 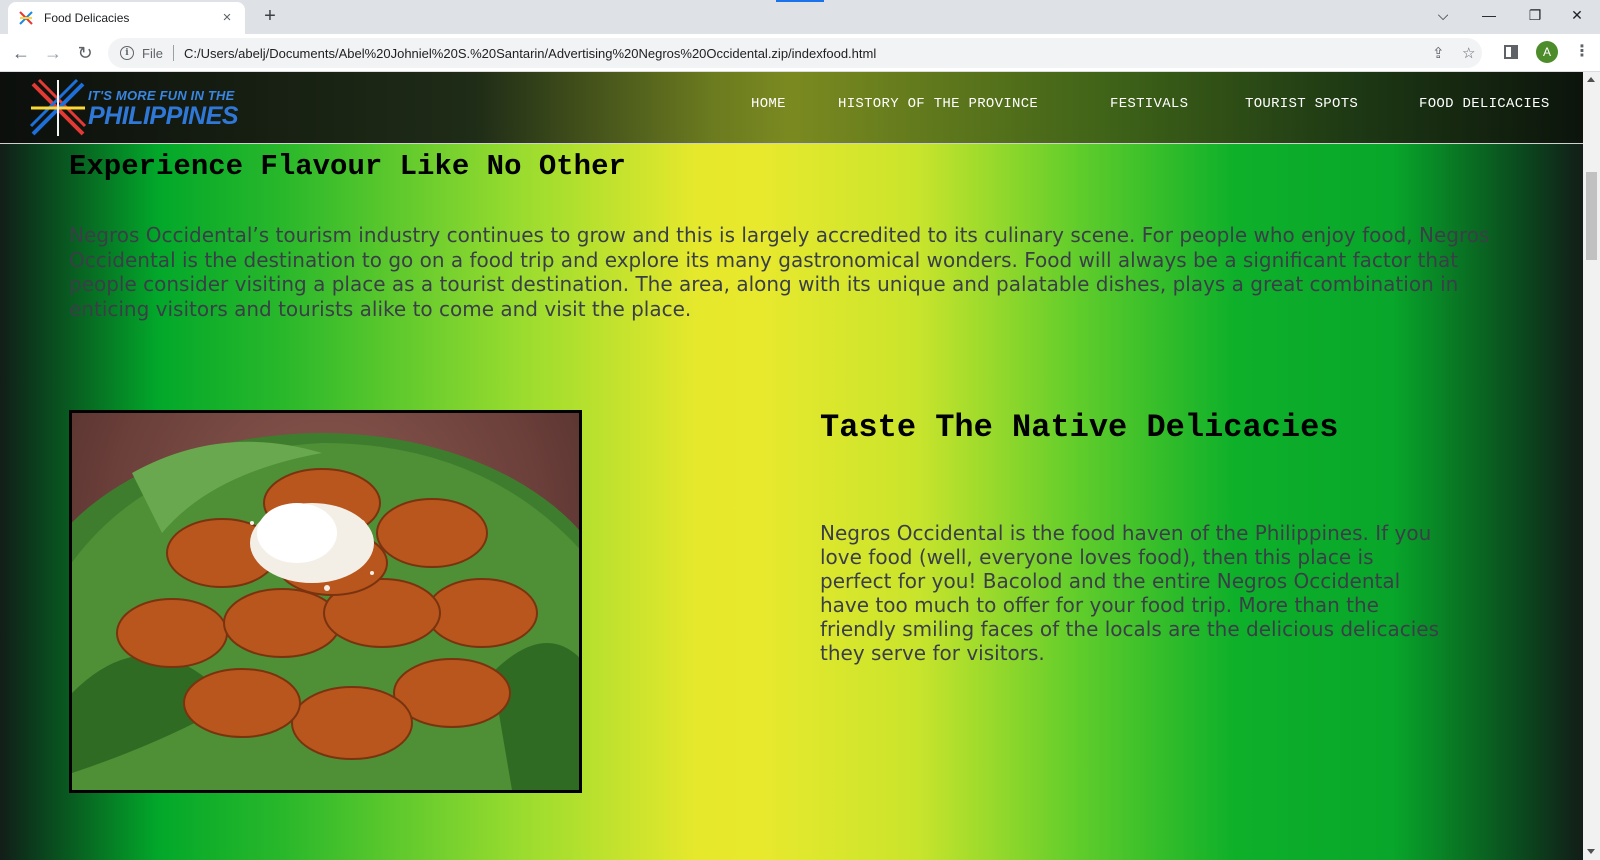 What do you see at coordinates (227, 18) in the screenshot?
I see `tab-close-icon: ×` at bounding box center [227, 18].